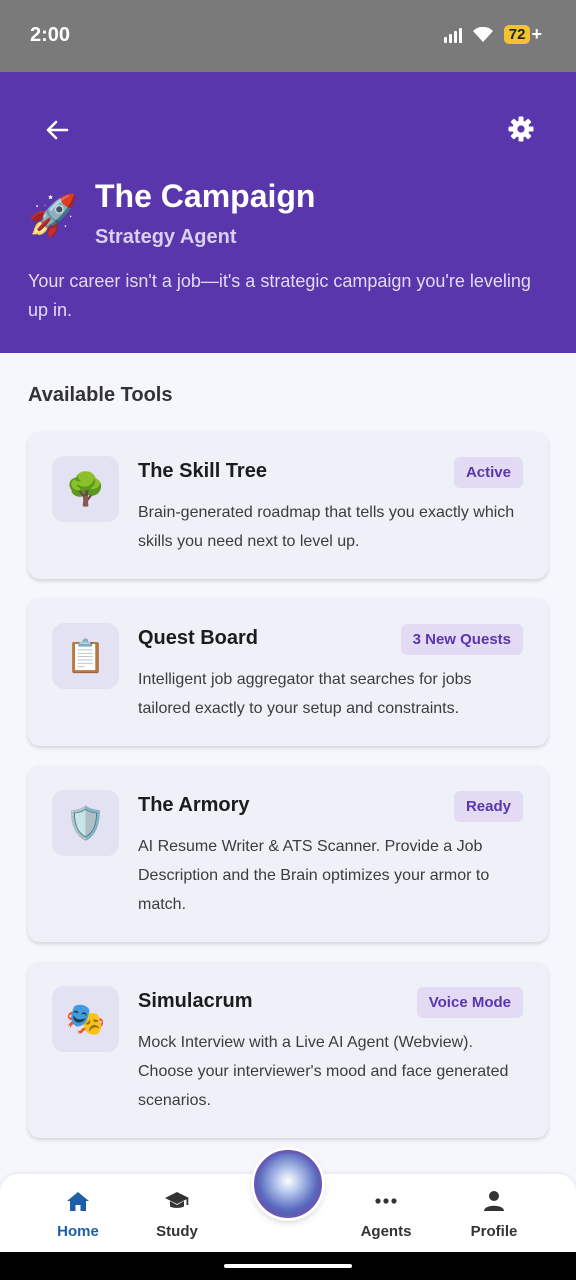  Describe the element at coordinates (85, 1019) in the screenshot. I see `theater-masks-icon: 🎭` at that location.